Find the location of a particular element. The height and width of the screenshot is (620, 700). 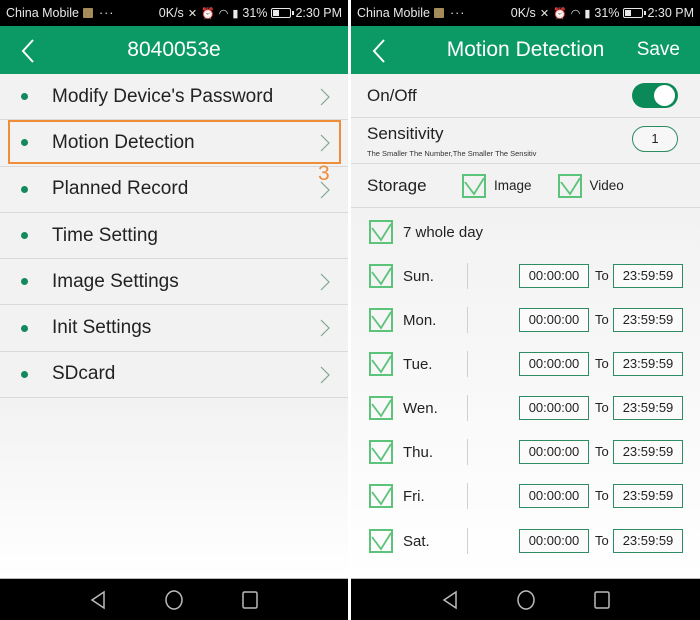

menu-item-modify-password: Modify Device's Password is located at coordinates (174, 97).